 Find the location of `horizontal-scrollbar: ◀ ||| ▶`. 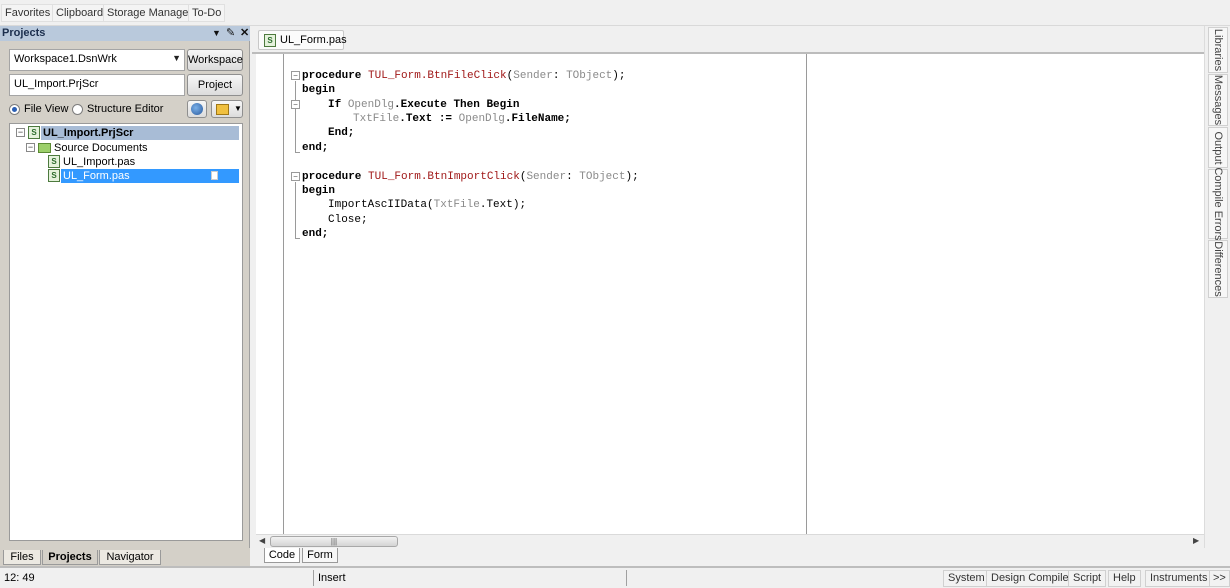

horizontal-scrollbar: ◀ ||| ▶ is located at coordinates (730, 541).